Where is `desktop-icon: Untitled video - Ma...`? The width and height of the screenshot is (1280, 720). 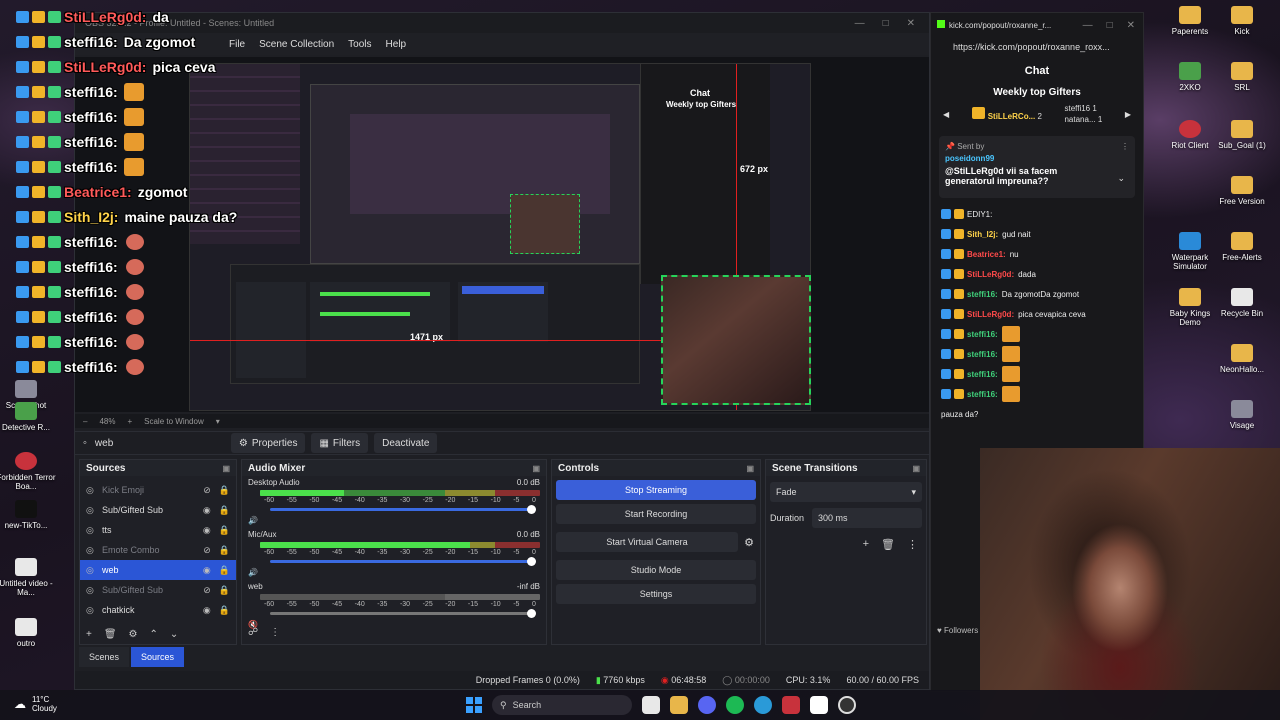 desktop-icon: Untitled video - Ma... is located at coordinates (29, 577).